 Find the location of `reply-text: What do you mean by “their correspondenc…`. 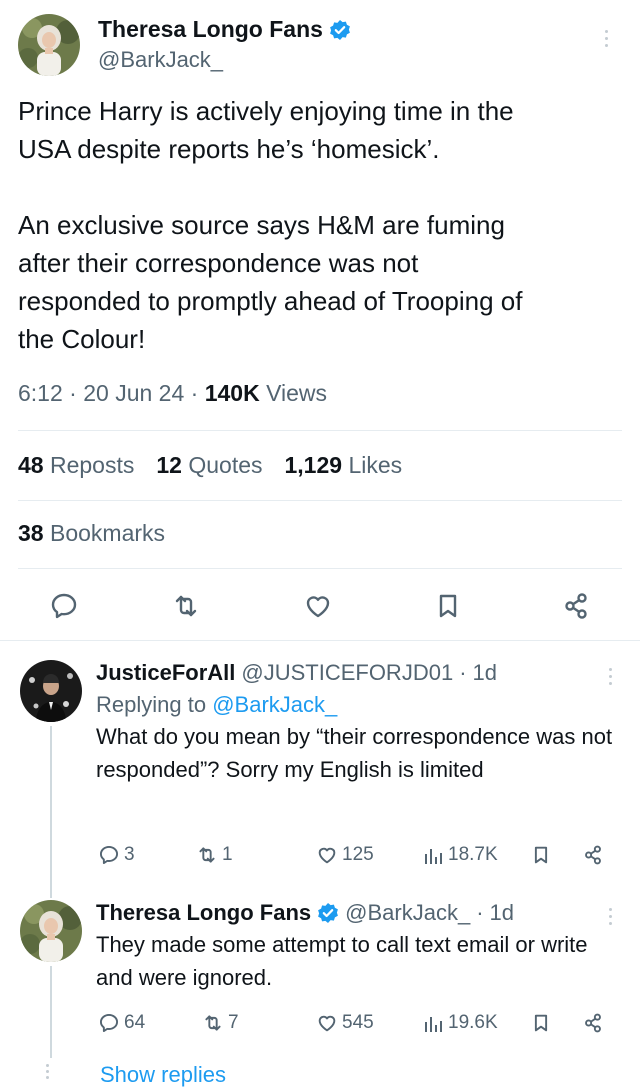

reply-text: What do you mean by “their correspondenc… is located at coordinates (354, 753).